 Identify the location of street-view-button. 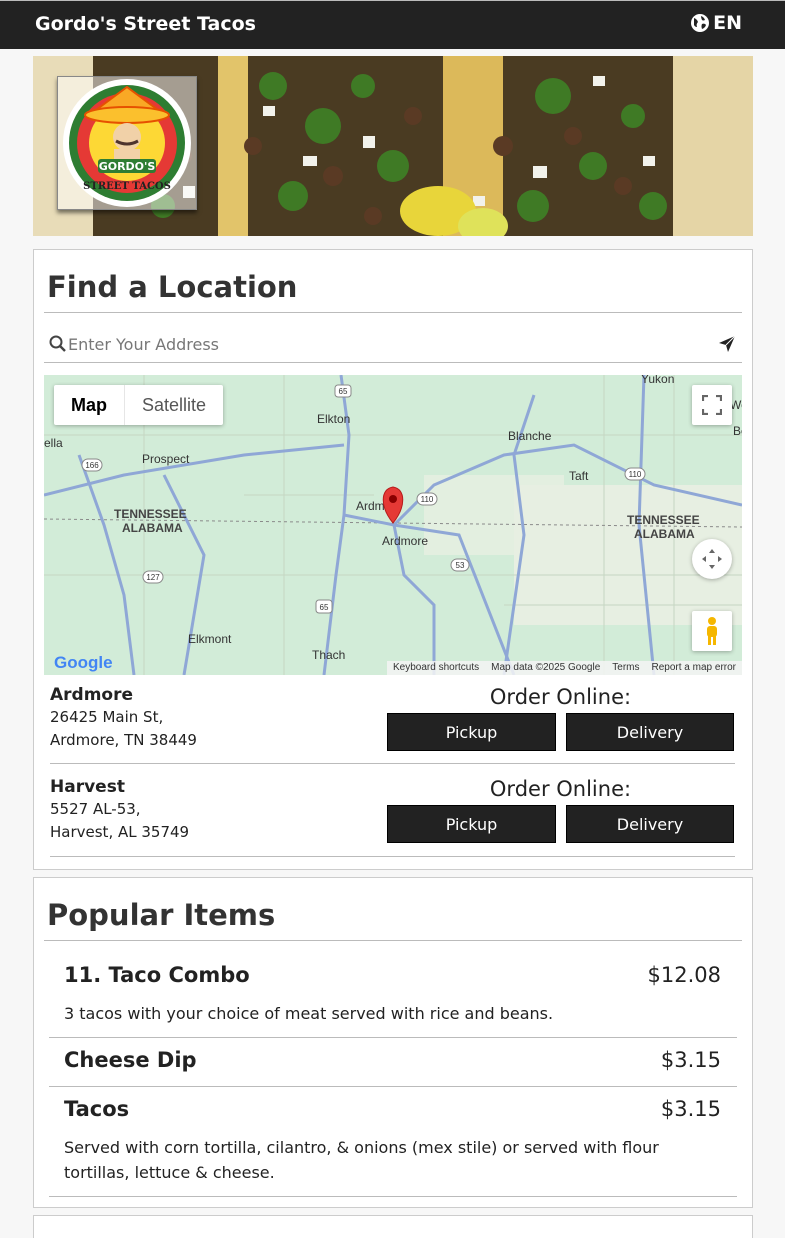
(712, 631).